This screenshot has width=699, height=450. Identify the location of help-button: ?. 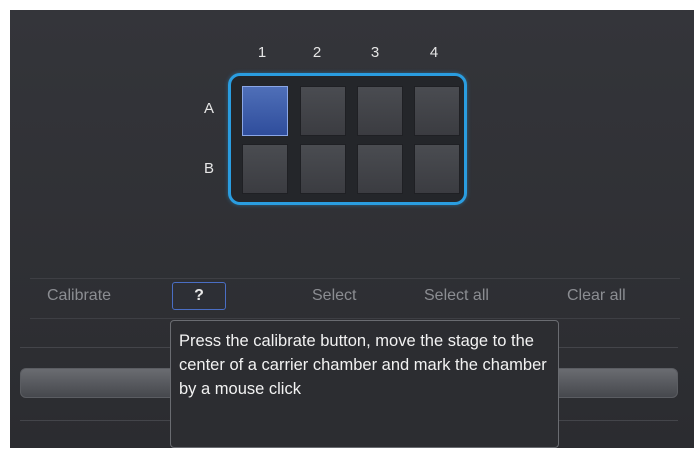
(199, 296).